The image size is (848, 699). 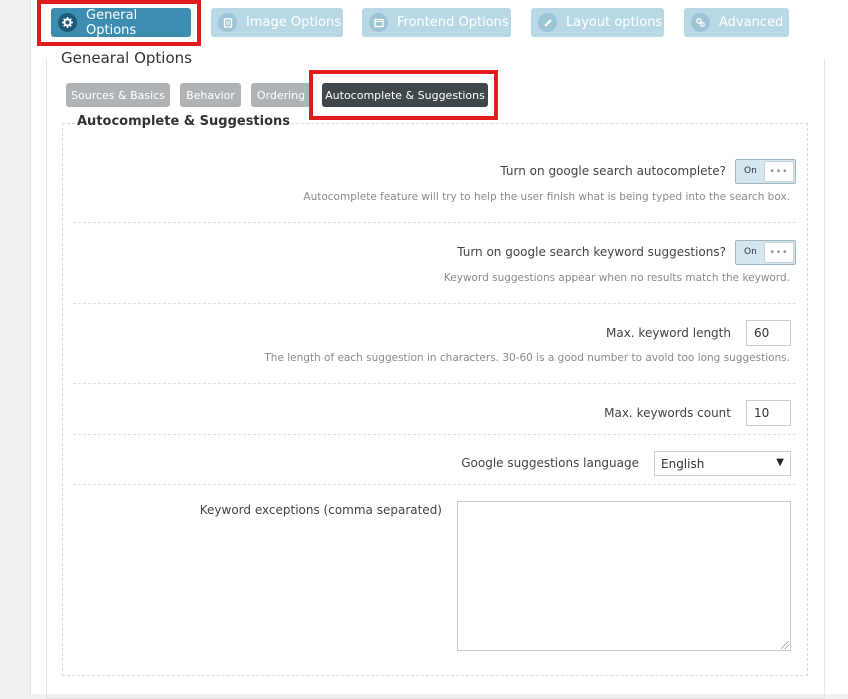 What do you see at coordinates (547, 22) in the screenshot?
I see `pencil-icon` at bounding box center [547, 22].